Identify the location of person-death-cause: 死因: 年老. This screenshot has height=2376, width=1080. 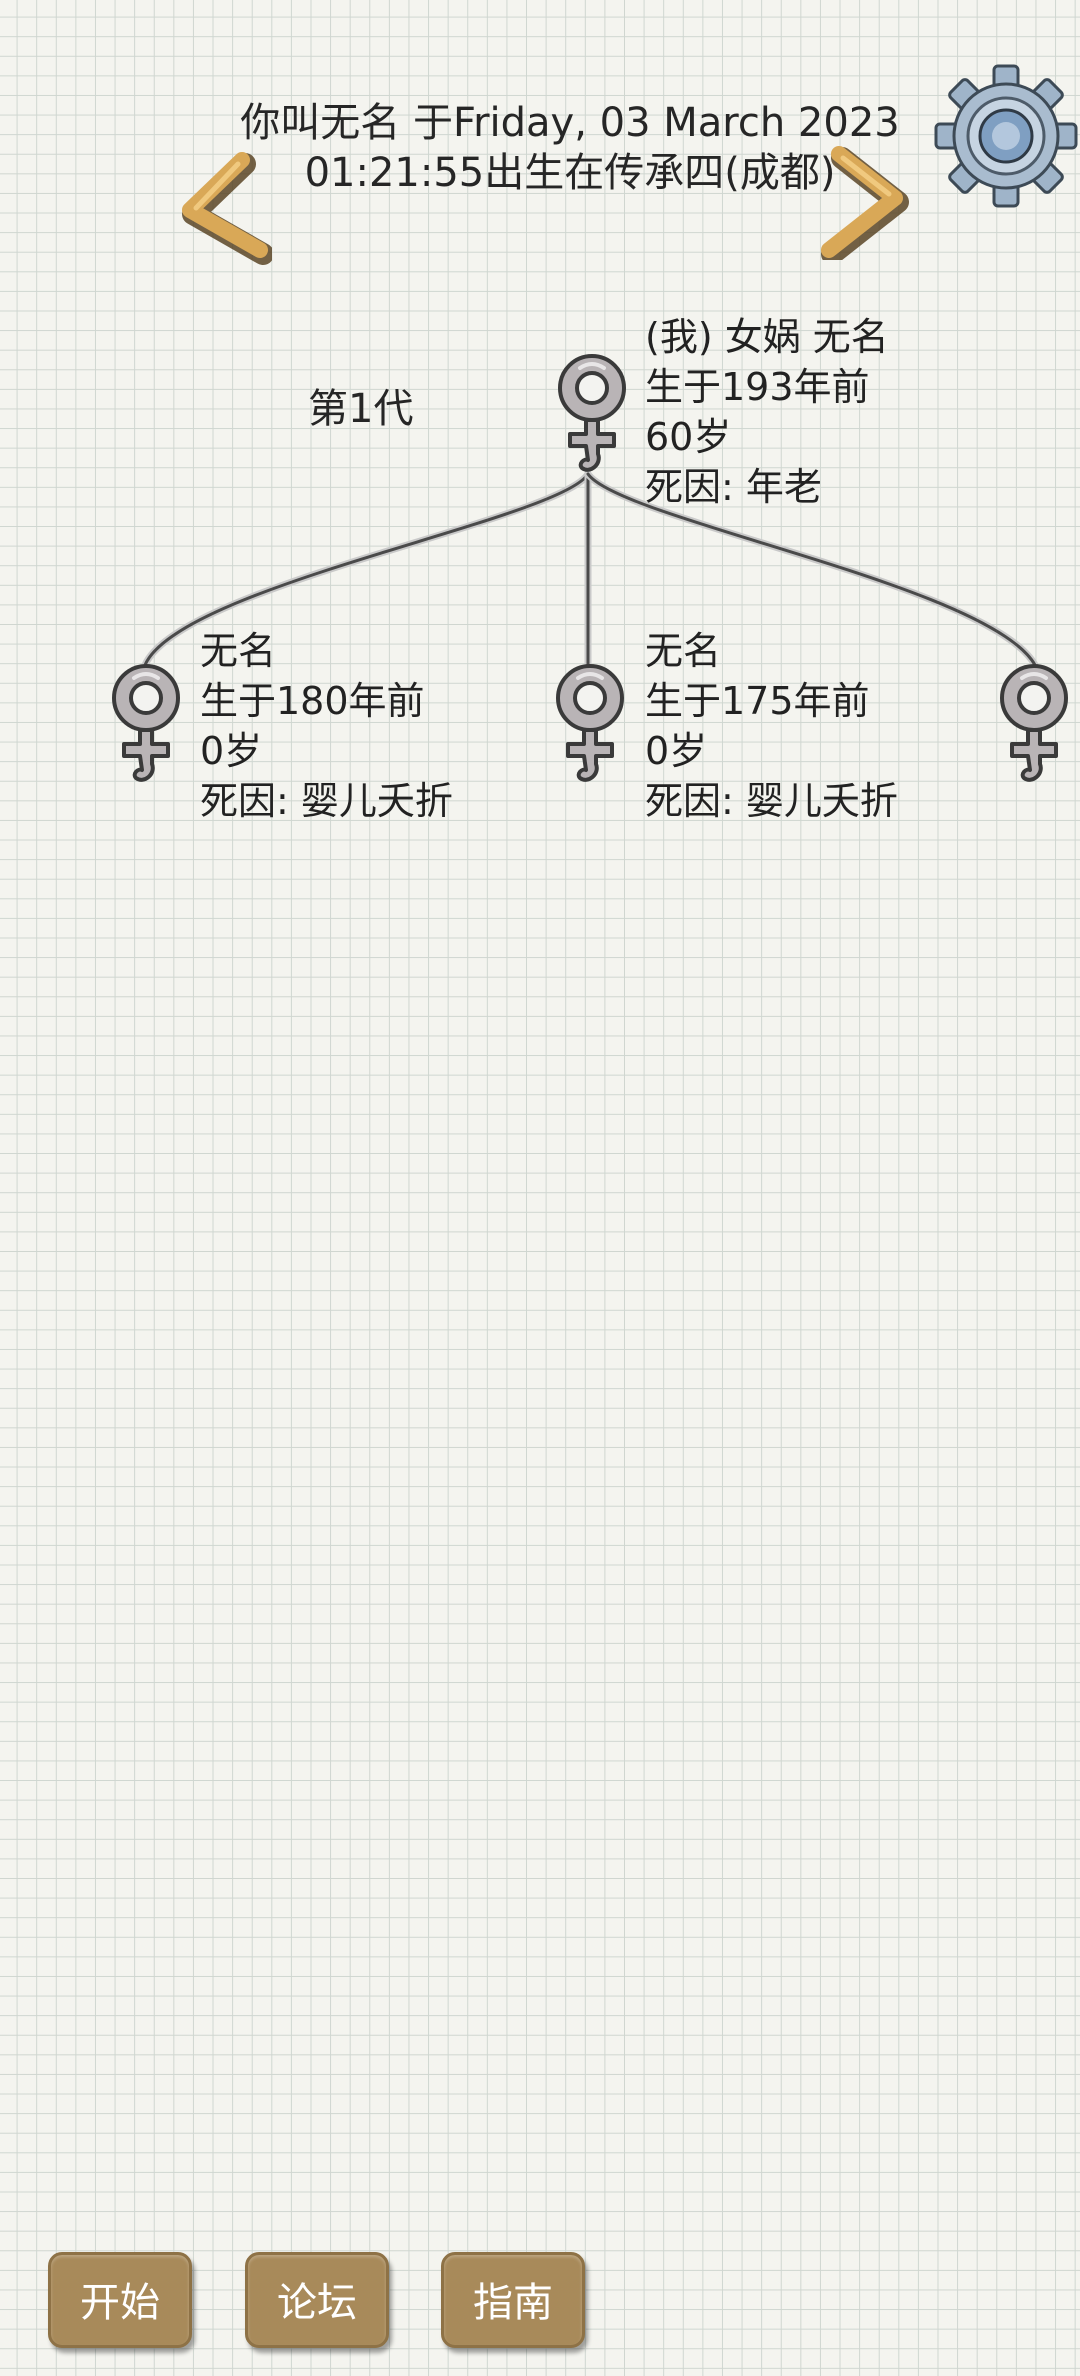
(733, 487).